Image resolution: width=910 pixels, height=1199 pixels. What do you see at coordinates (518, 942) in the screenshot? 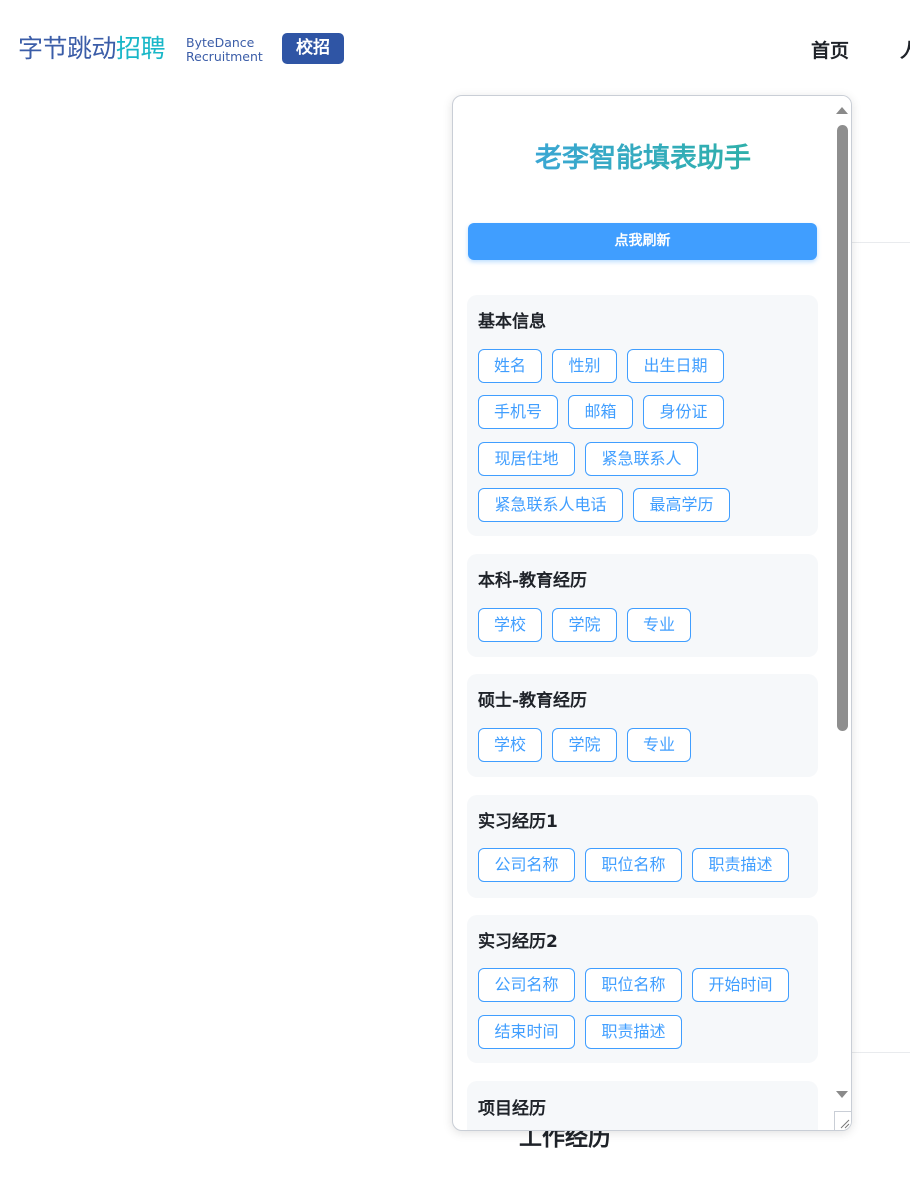
I see `section-title: 实习经历2` at bounding box center [518, 942].